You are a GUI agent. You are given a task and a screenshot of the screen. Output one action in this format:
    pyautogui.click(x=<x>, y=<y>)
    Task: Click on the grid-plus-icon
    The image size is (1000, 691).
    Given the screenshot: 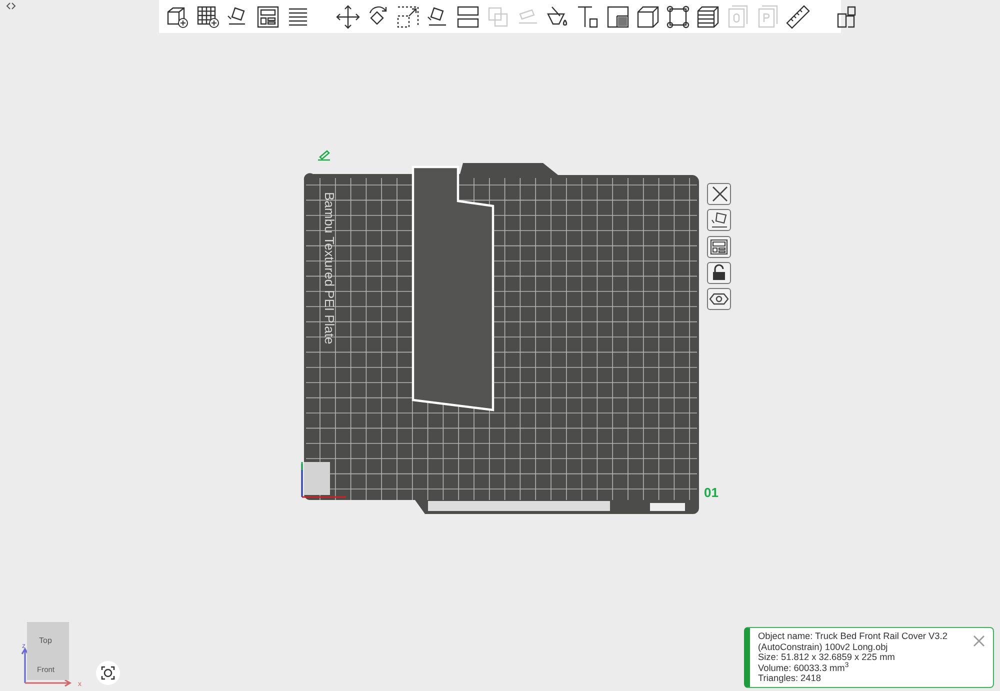 What is the action you would take?
    pyautogui.click(x=208, y=17)
    